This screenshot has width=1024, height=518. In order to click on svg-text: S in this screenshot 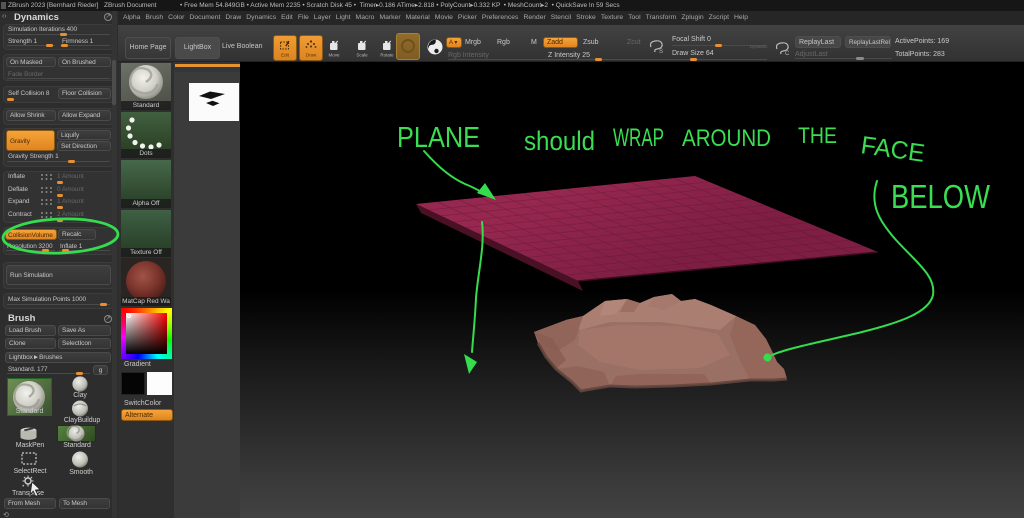, I will do `click(661, 51)`.